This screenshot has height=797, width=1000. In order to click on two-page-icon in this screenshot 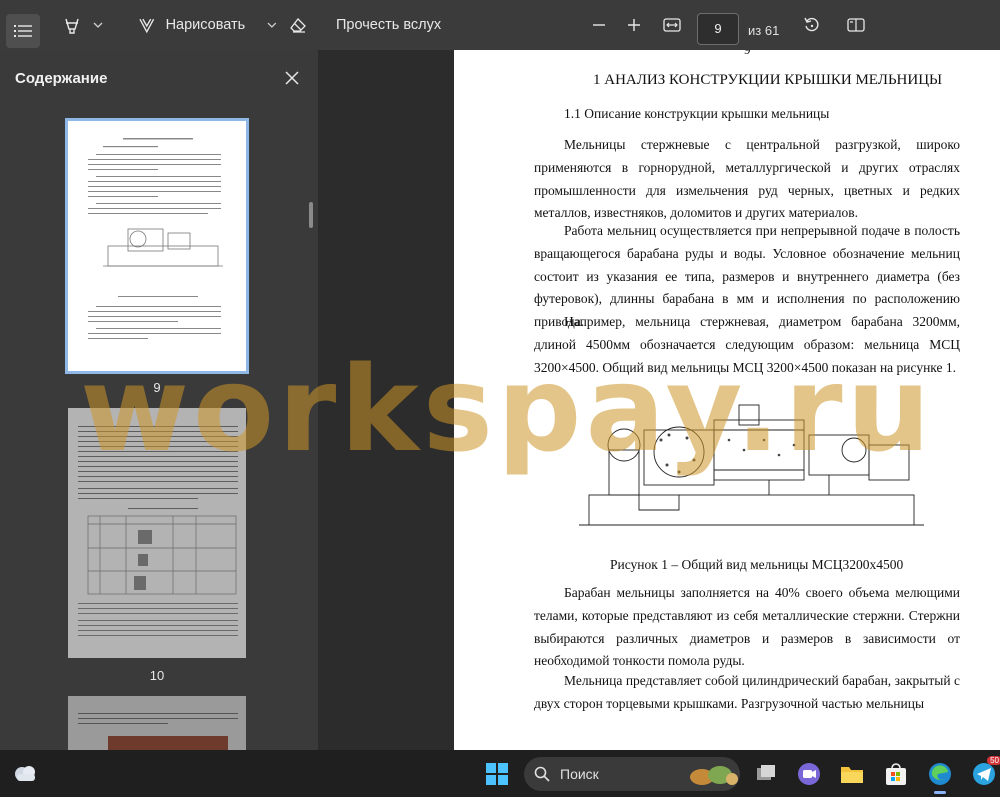, I will do `click(856, 25)`.